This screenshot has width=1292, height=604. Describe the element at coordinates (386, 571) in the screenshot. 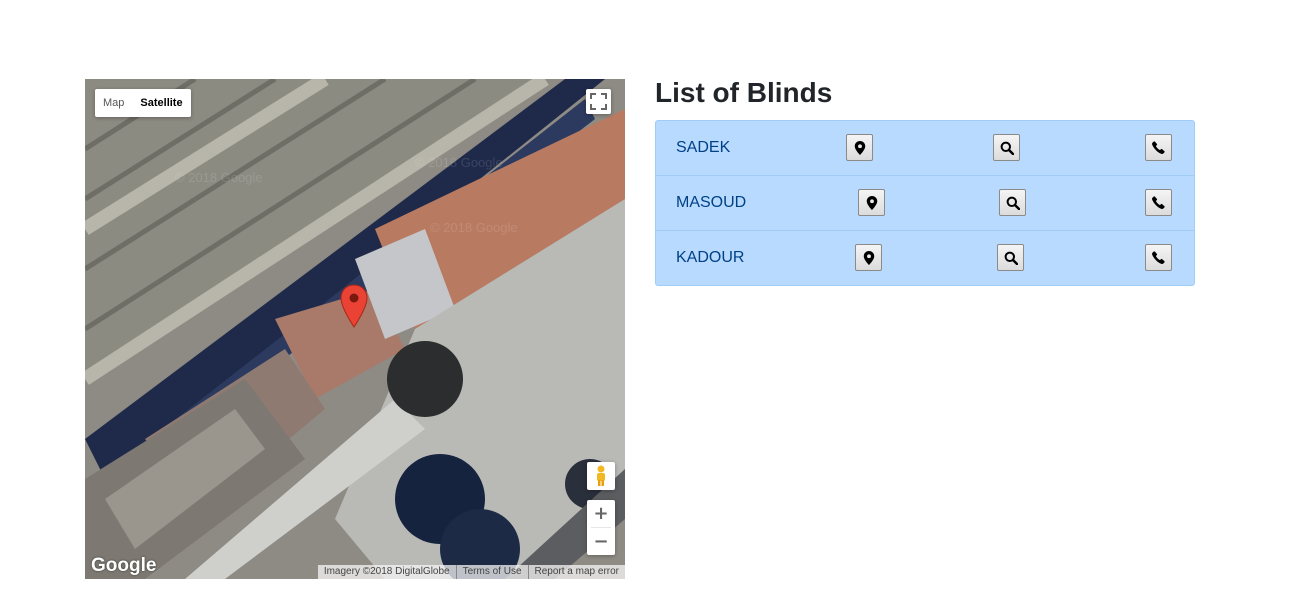

I see `imagery-attribution: Imagery ©2018 DigitalGlobe` at that location.